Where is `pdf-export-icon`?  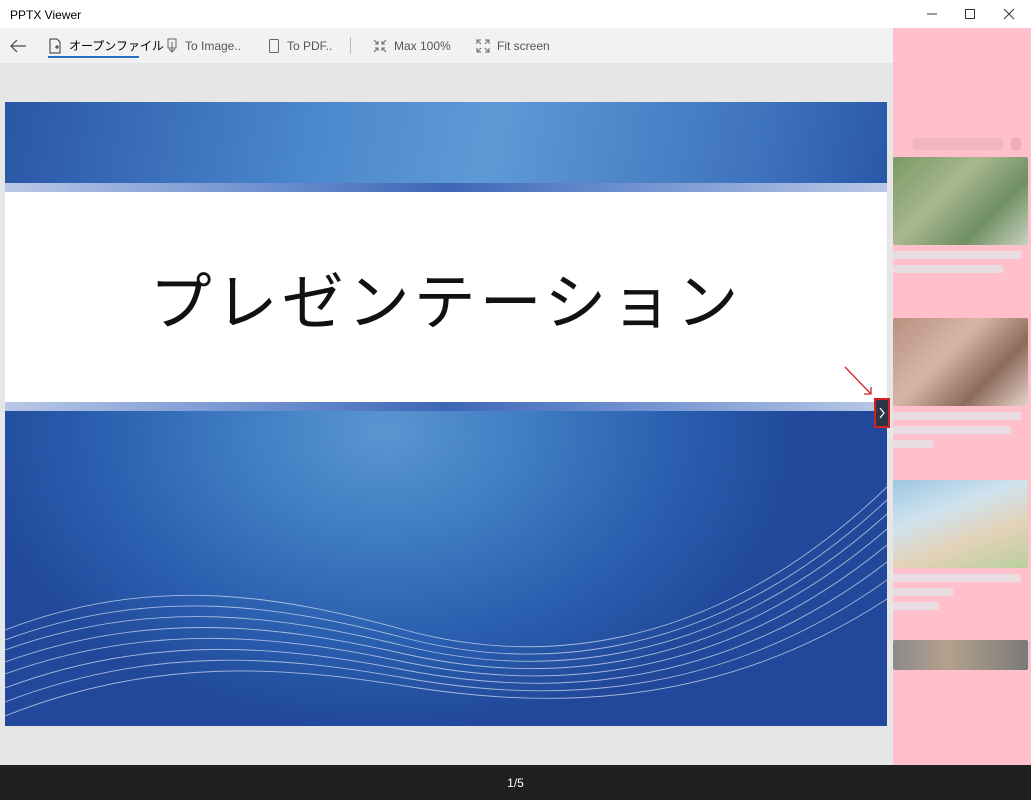
pdf-export-icon is located at coordinates (274, 45).